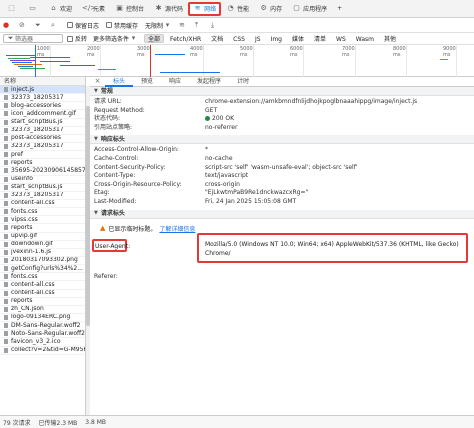 The width and height of the screenshot is (474, 428). What do you see at coordinates (42, 155) in the screenshot?
I see `request-list-item: pref` at bounding box center [42, 155].